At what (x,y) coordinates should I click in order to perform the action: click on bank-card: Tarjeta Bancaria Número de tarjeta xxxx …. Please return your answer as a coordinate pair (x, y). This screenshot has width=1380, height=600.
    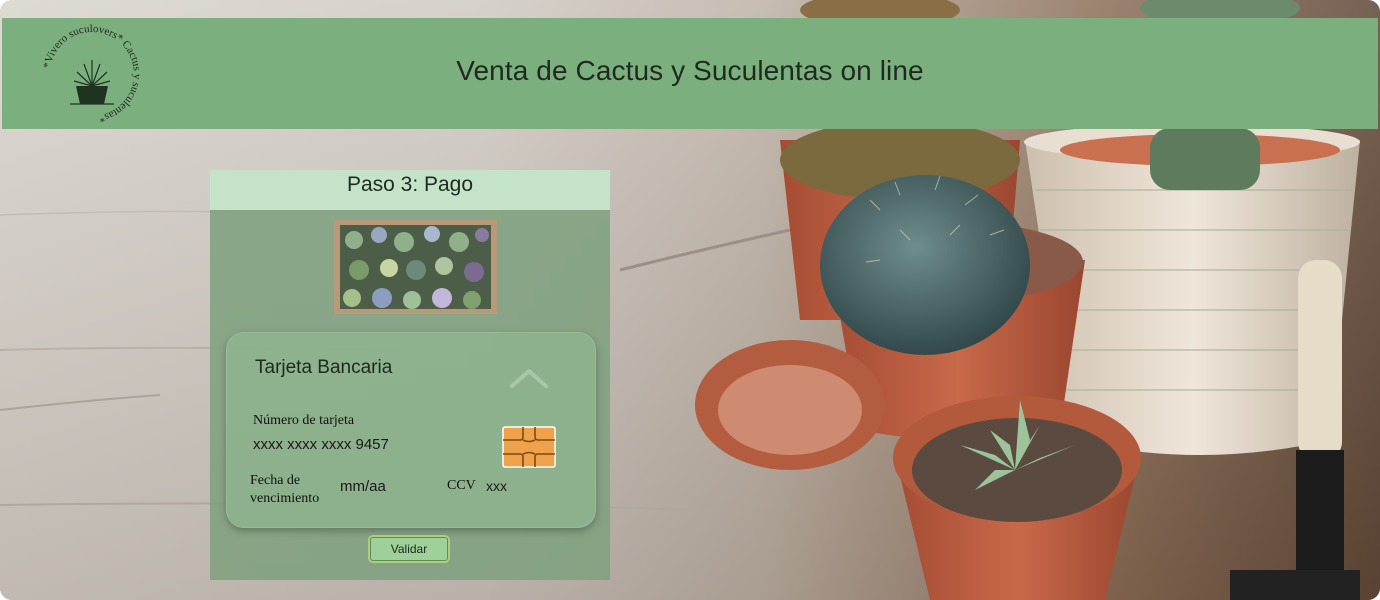
    Looking at the image, I should click on (411, 430).